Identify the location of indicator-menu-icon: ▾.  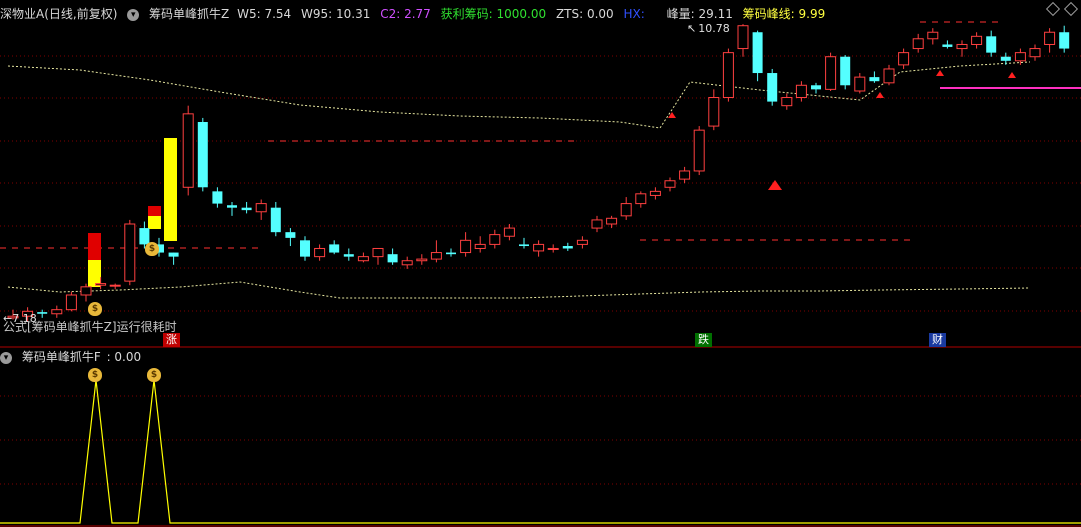
(133, 14).